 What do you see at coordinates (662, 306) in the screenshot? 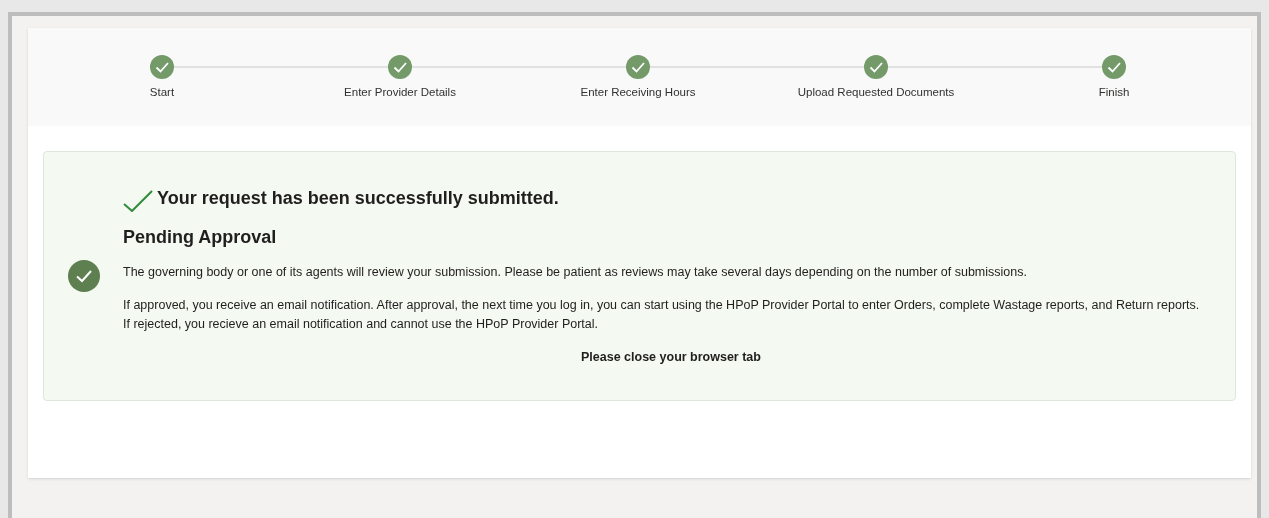
I see `info-paragraph: If approved, you receive an email notification. After approval, the next time you log in, you can start using the HPoP Provider Portal to enter Orders, complete Wastage reports, and Return reports.` at bounding box center [662, 306].